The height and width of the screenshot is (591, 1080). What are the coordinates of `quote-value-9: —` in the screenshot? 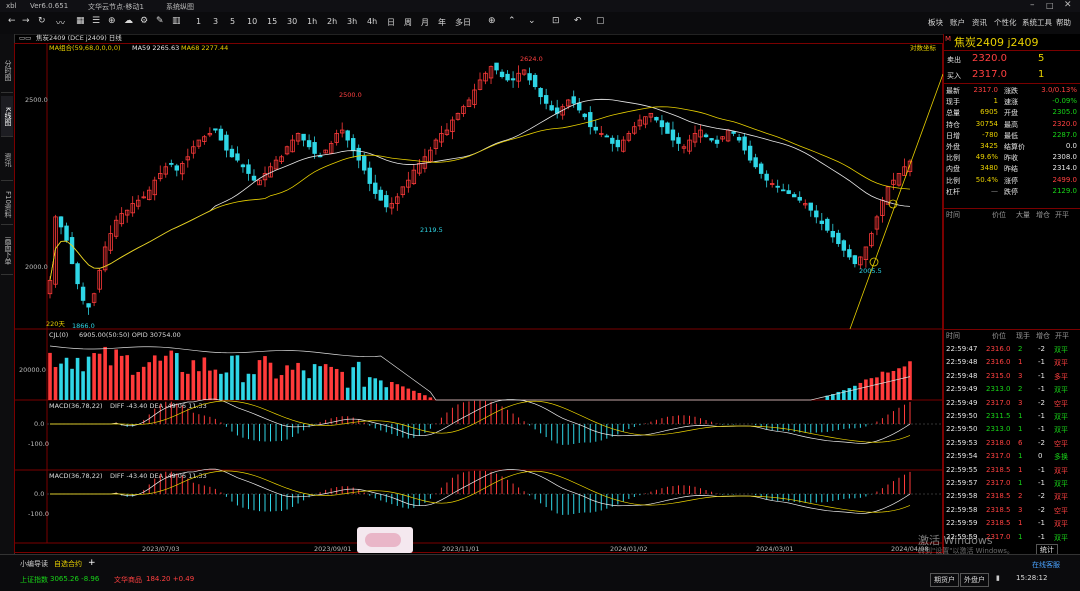 It's located at (994, 190).